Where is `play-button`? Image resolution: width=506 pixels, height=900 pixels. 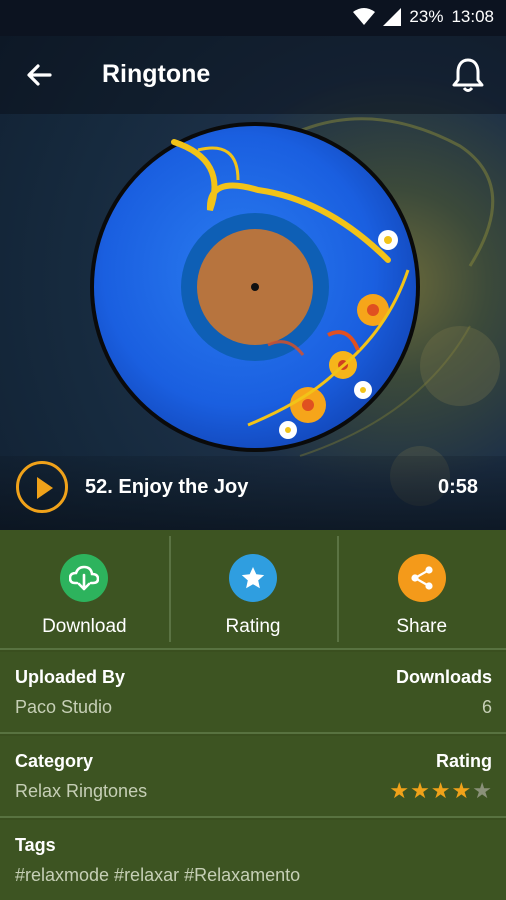
play-button is located at coordinates (42, 487).